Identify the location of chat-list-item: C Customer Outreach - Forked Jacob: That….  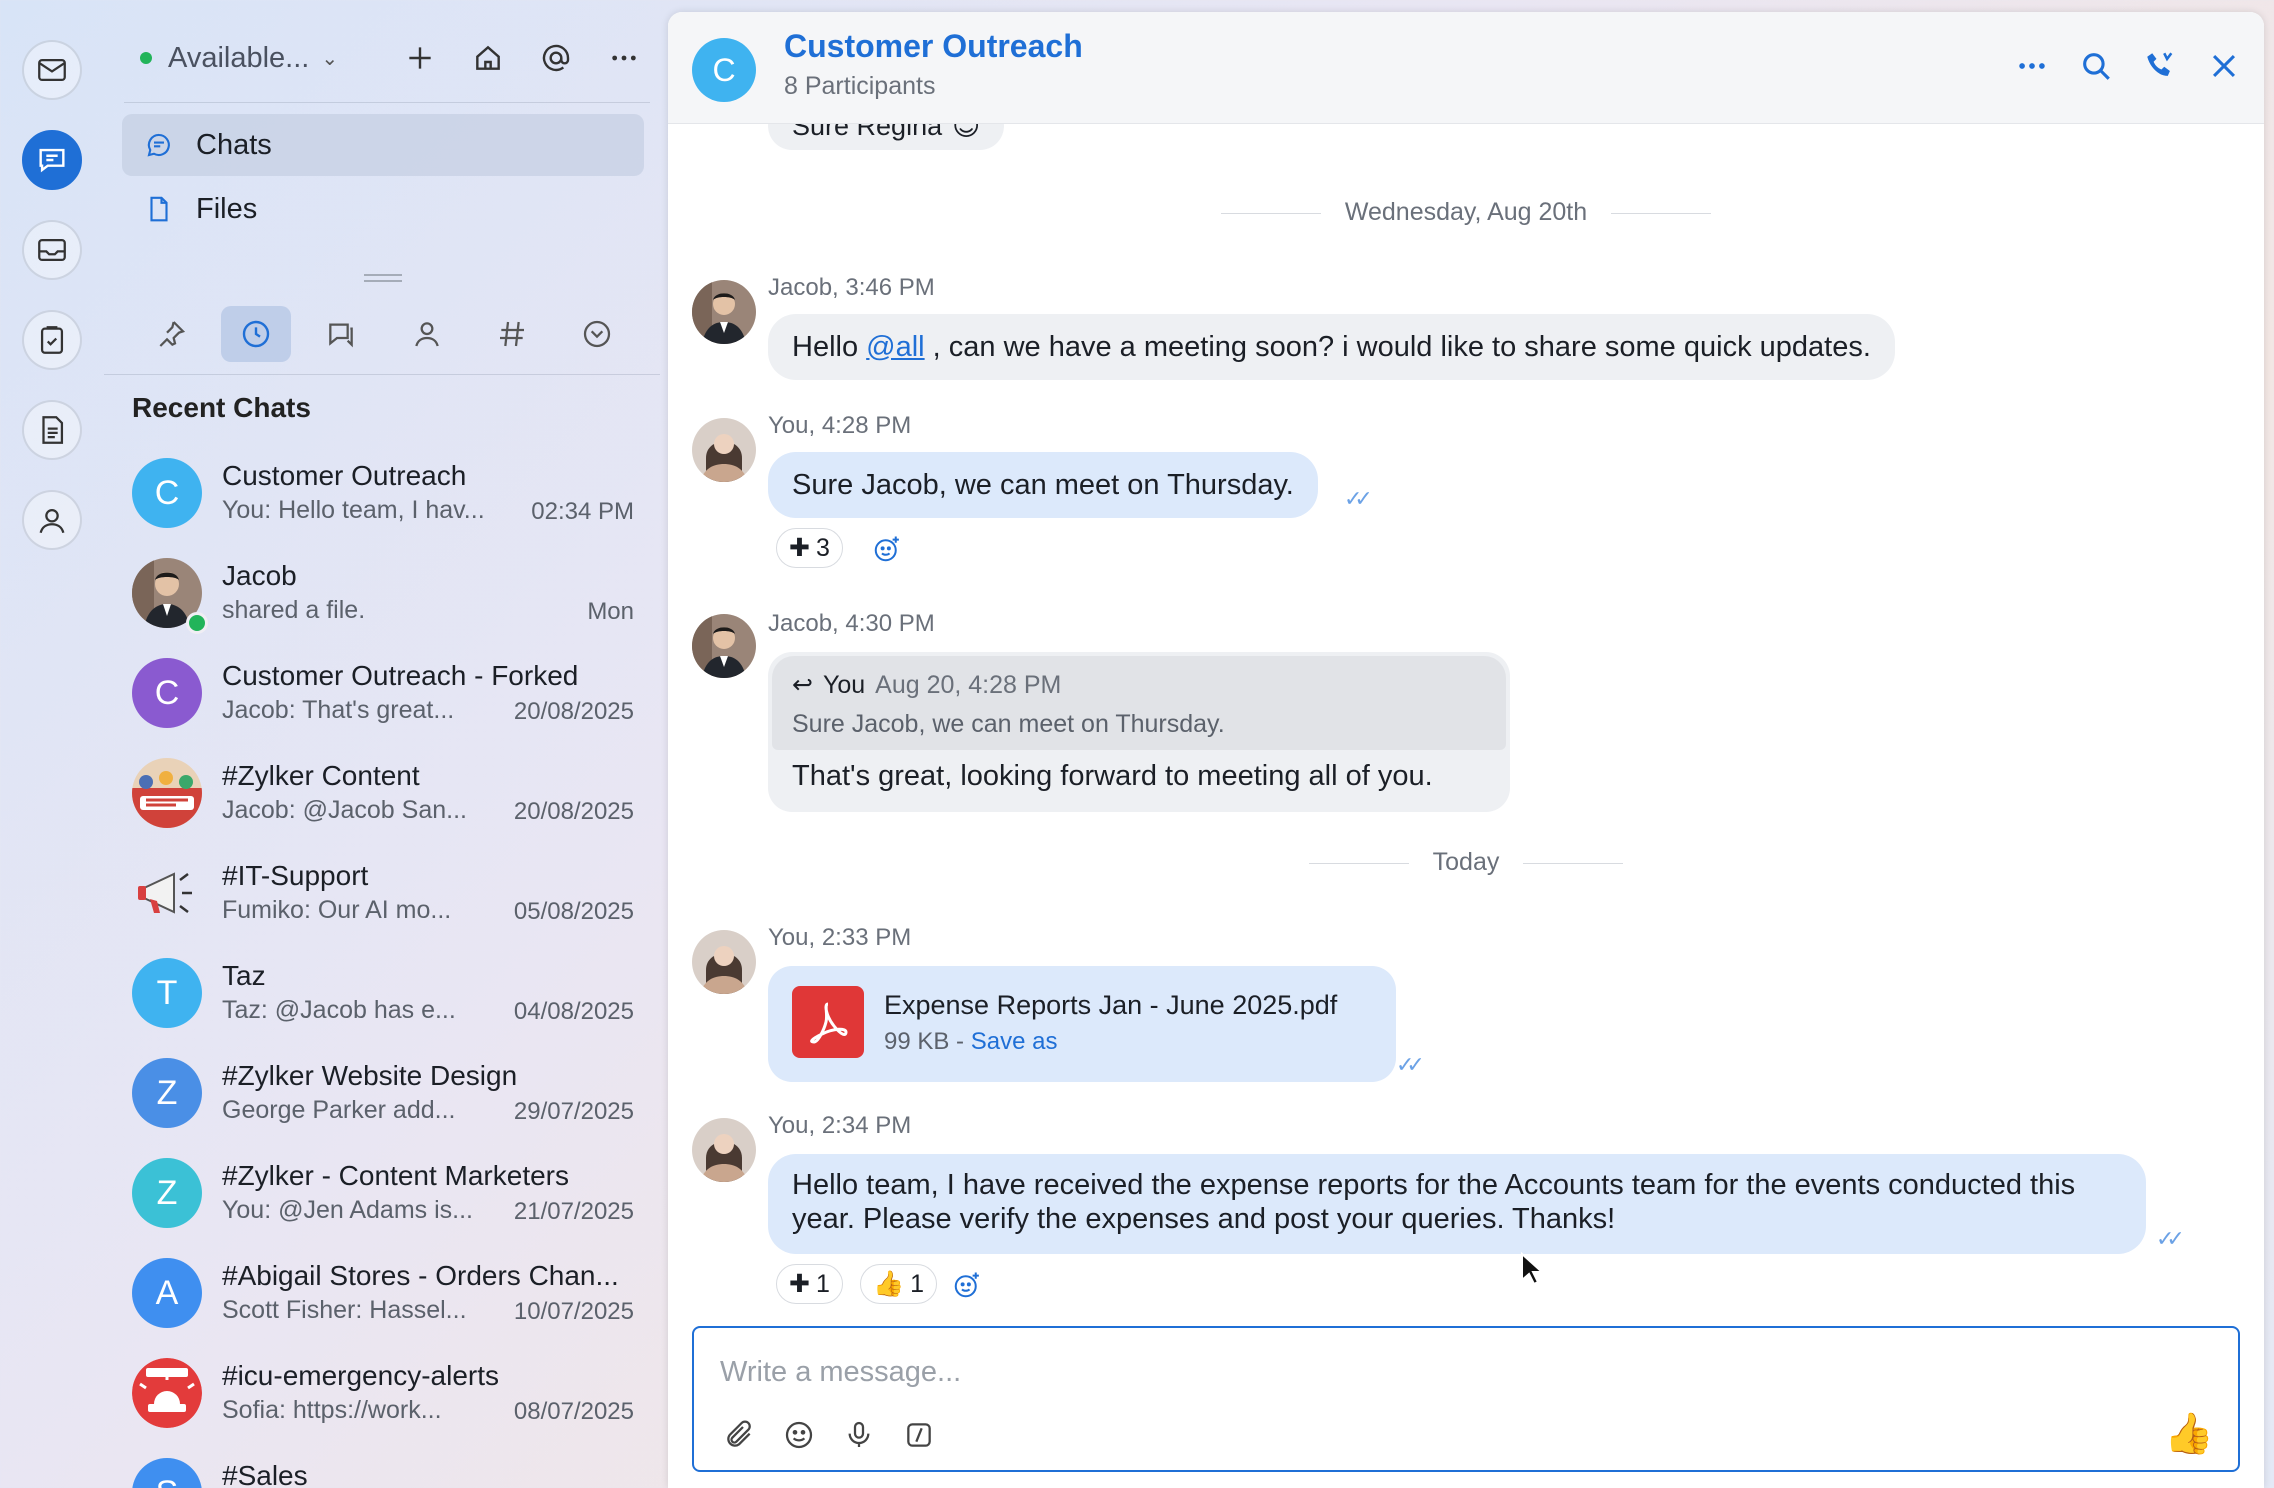
(382, 696).